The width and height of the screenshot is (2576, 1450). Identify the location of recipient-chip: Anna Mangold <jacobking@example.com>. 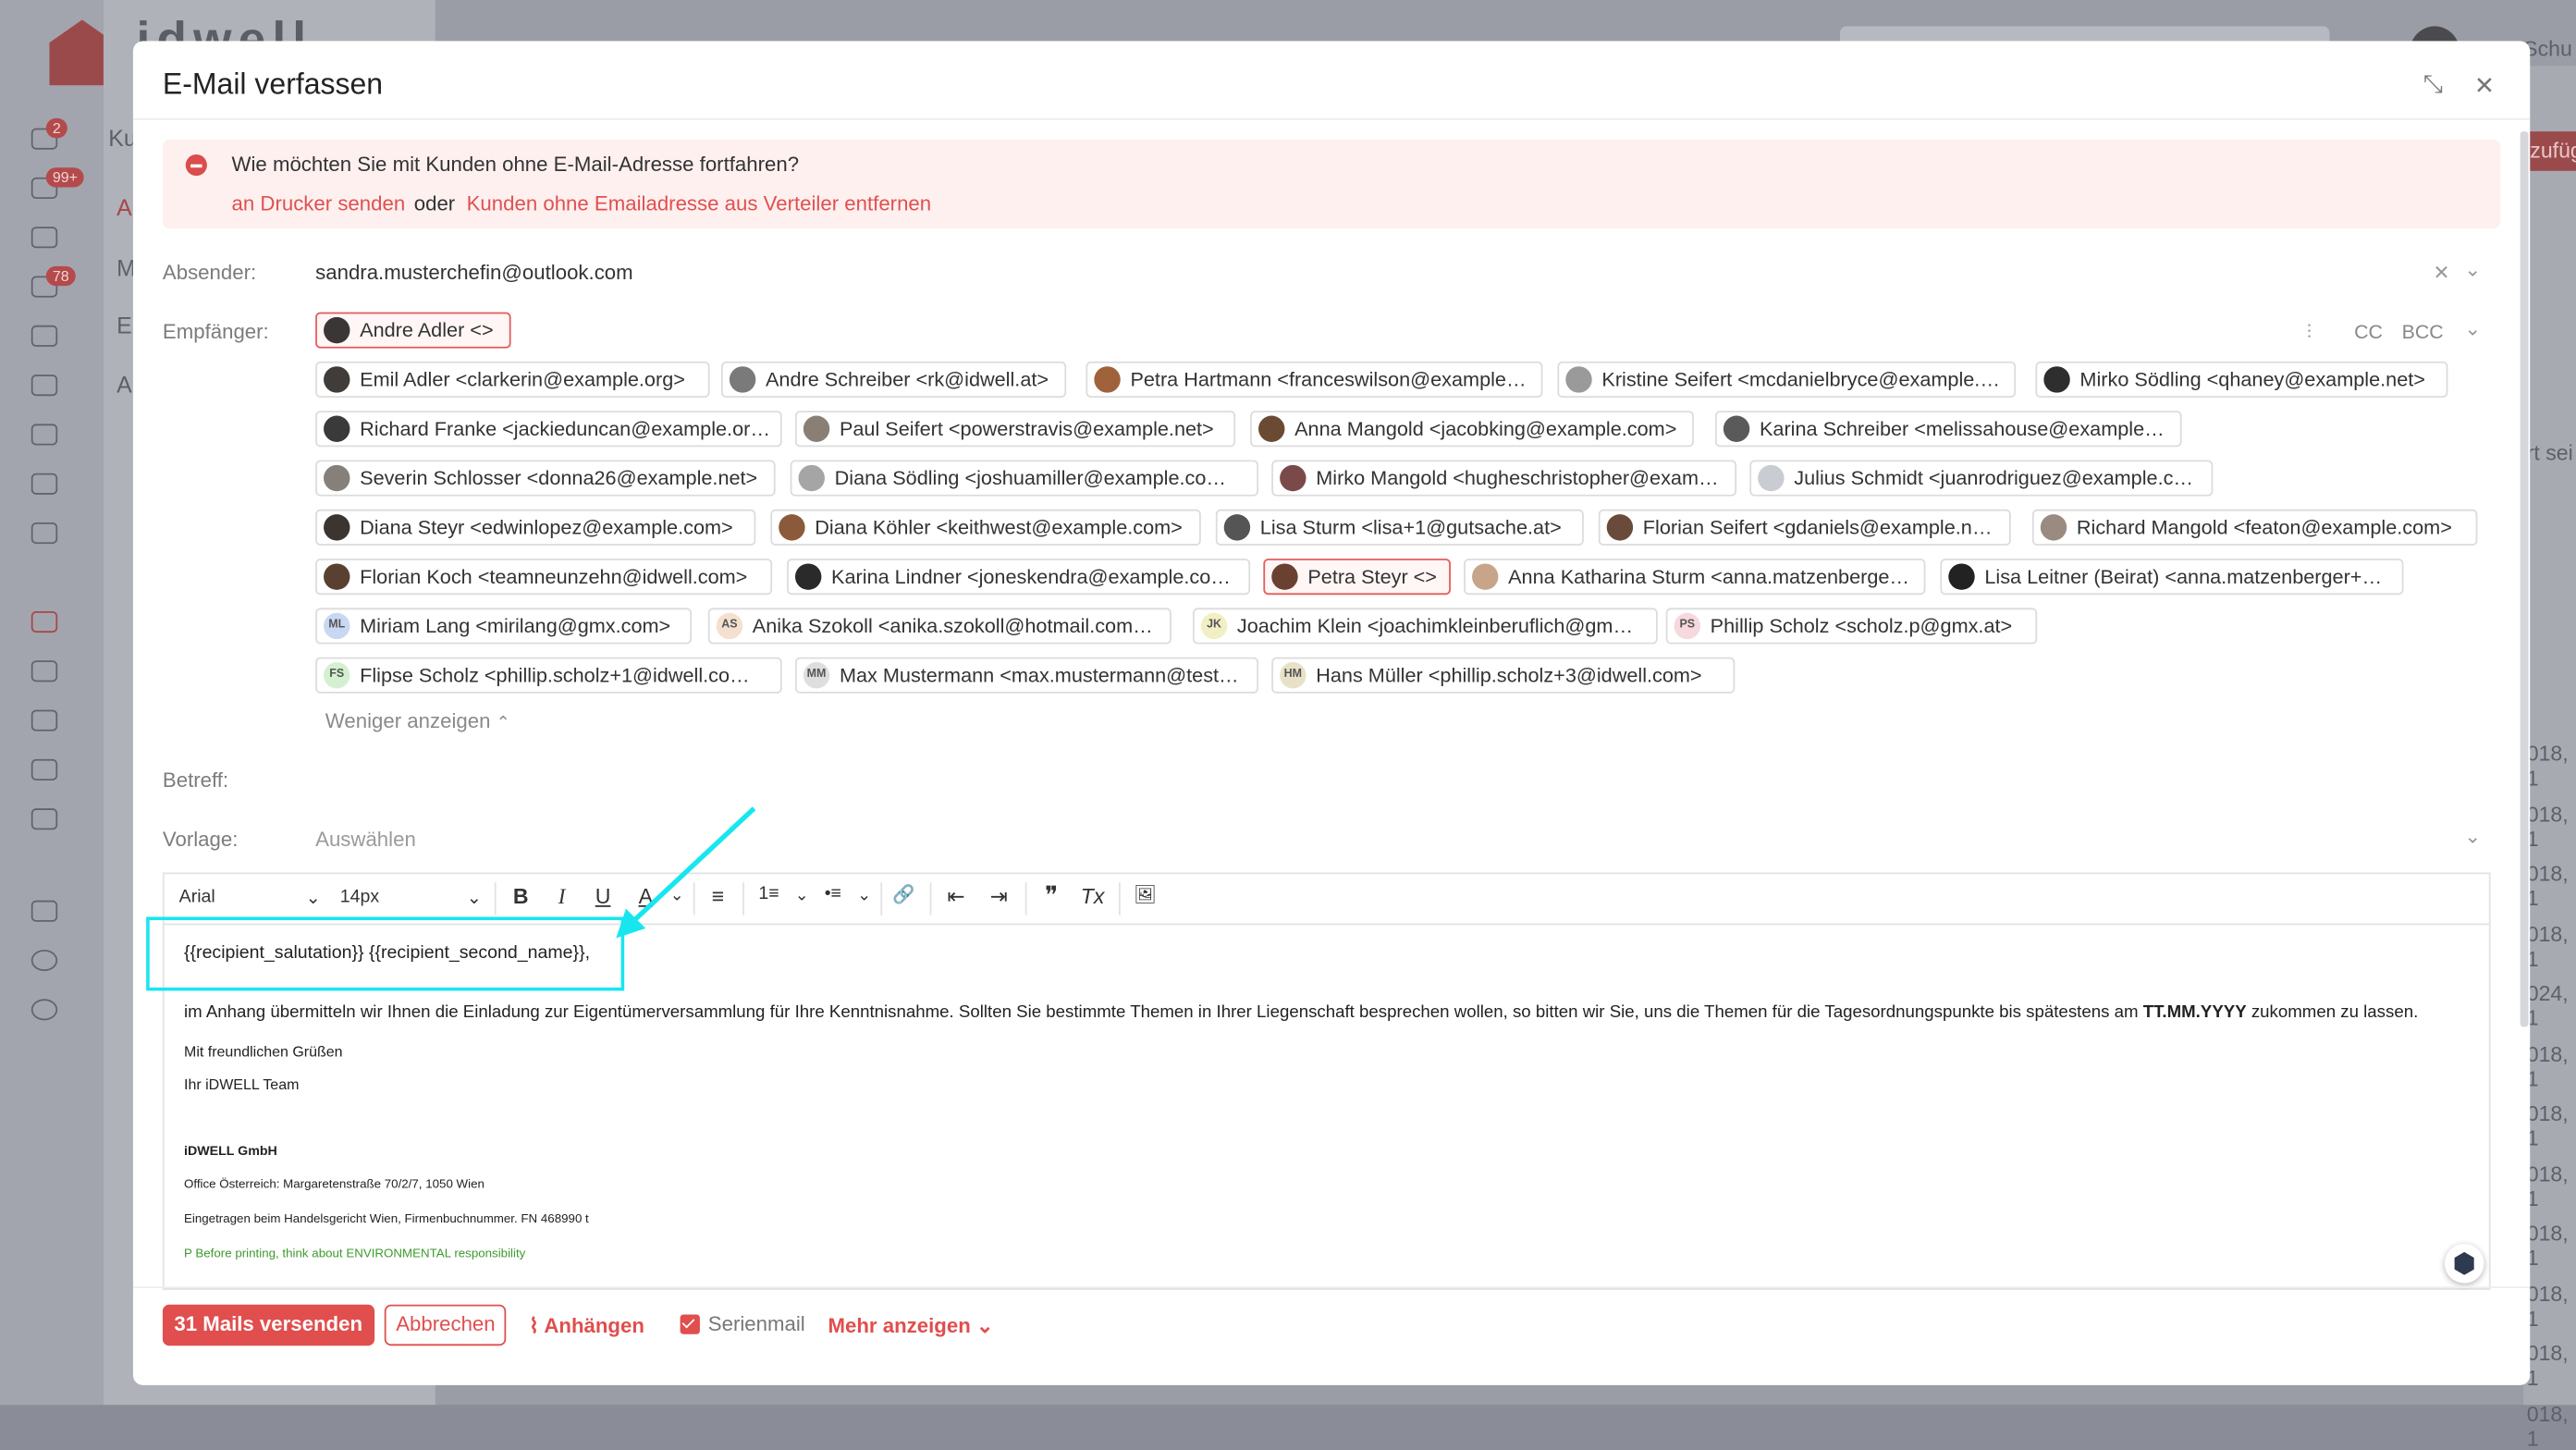
(1472, 429).